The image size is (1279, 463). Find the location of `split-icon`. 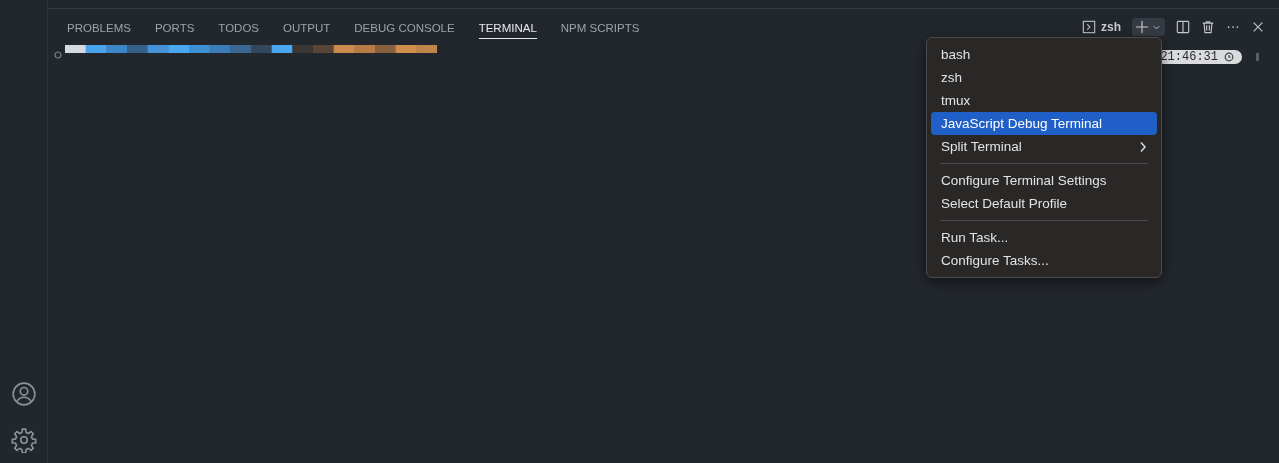

split-icon is located at coordinates (1183, 27).